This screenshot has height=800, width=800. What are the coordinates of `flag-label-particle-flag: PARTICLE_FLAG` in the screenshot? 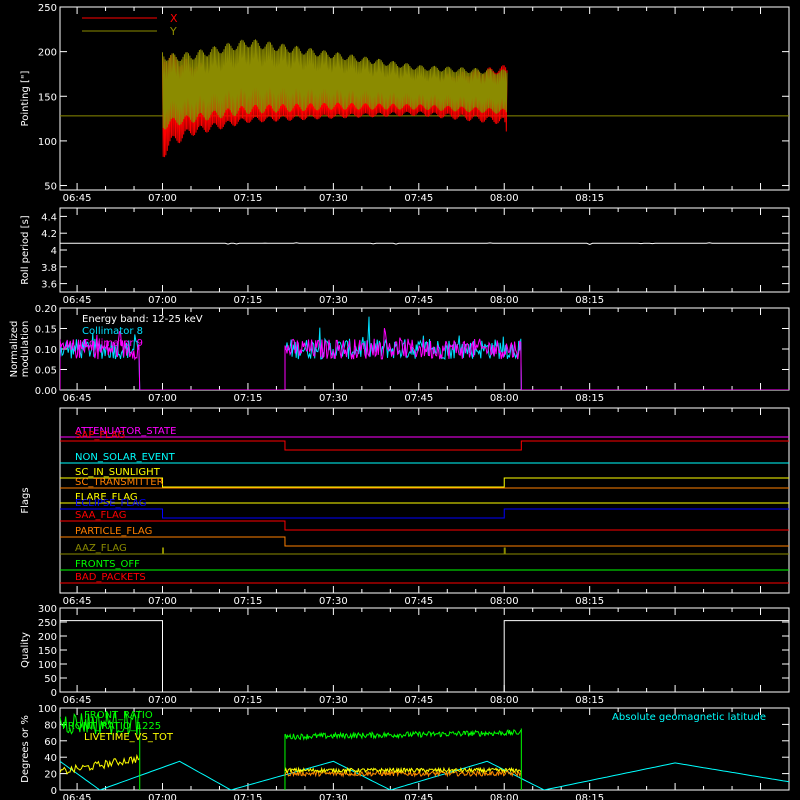 It's located at (113, 531).